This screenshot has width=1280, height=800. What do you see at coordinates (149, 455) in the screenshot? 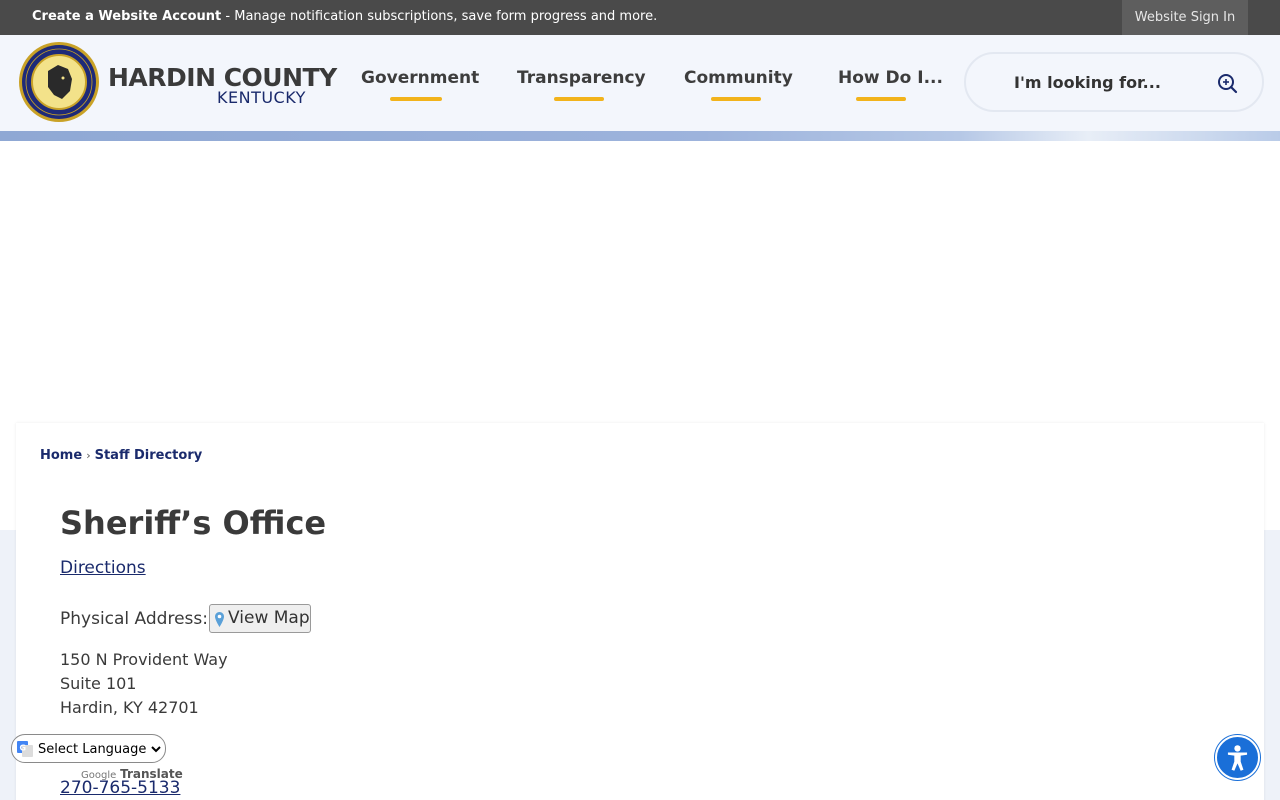
I see `breadcrumb-staff-directory: Staff Directory` at bounding box center [149, 455].